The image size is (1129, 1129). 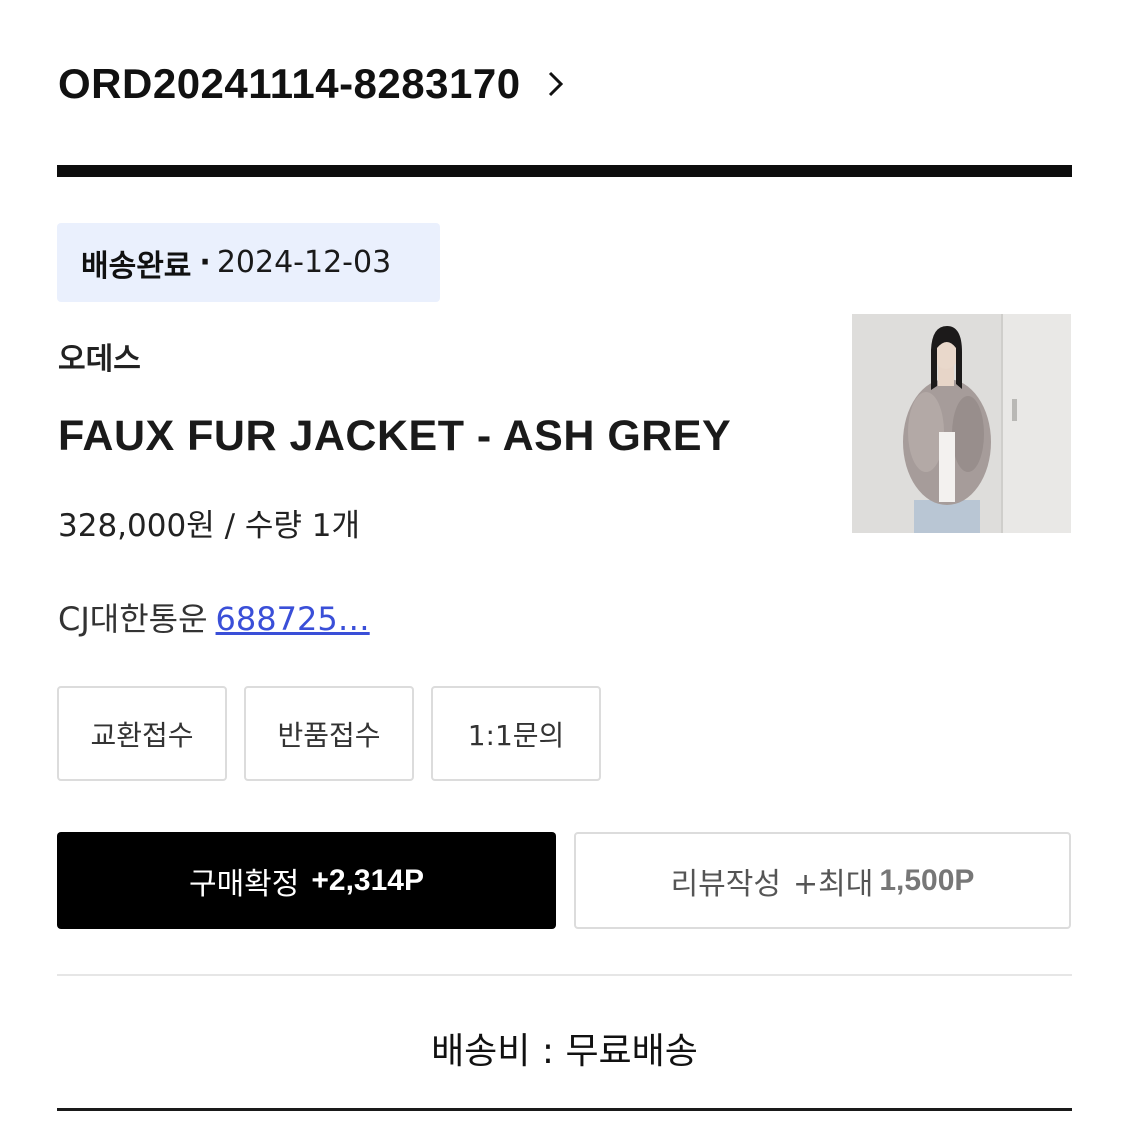 What do you see at coordinates (289, 84) in the screenshot?
I see `order-id: ORD20241114-8283170` at bounding box center [289, 84].